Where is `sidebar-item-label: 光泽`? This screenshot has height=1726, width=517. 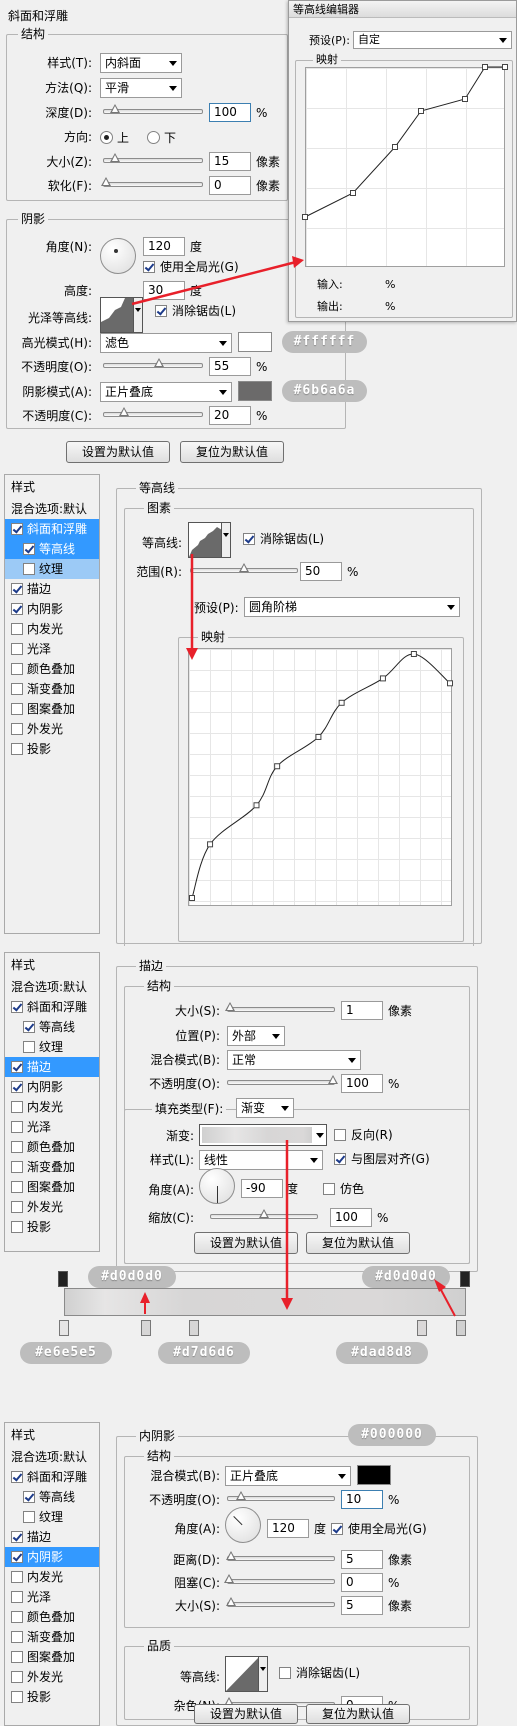 sidebar-item-label: 光泽 is located at coordinates (39, 1597).